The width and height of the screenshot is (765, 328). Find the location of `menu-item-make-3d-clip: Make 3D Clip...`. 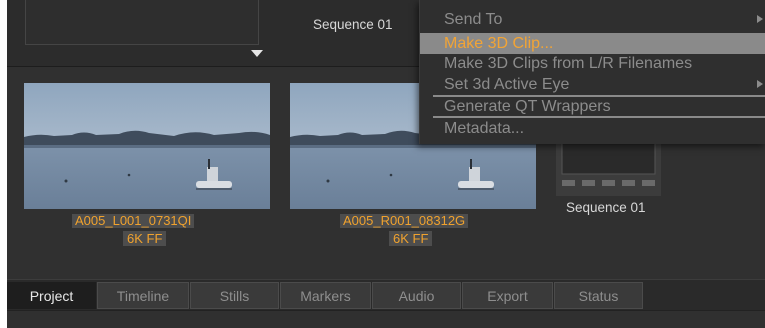

menu-item-make-3d-clip: Make 3D Clip... is located at coordinates (592, 43).